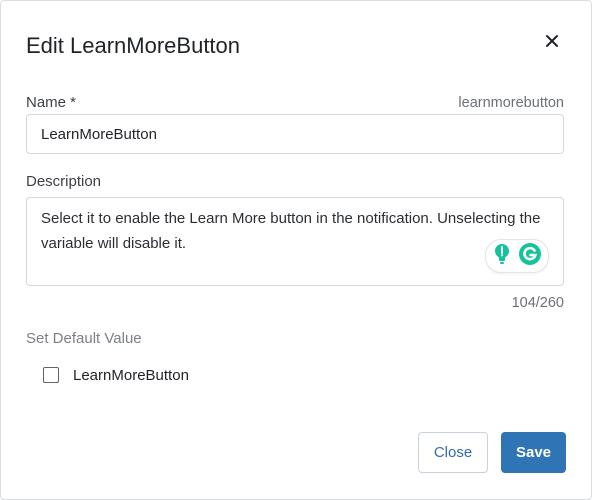 This screenshot has height=500, width=592. I want to click on name-input: LearnMoreButton, so click(295, 134).